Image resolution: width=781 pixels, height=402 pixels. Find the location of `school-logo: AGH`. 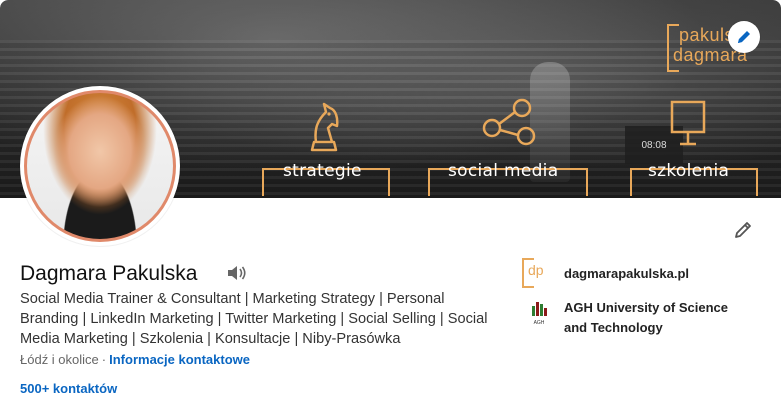

school-logo: AGH is located at coordinates (538, 314).